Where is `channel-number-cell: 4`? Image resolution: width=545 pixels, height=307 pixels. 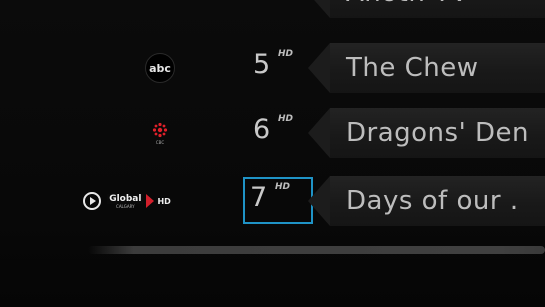 channel-number-cell: 4 is located at coordinates (281, 8).